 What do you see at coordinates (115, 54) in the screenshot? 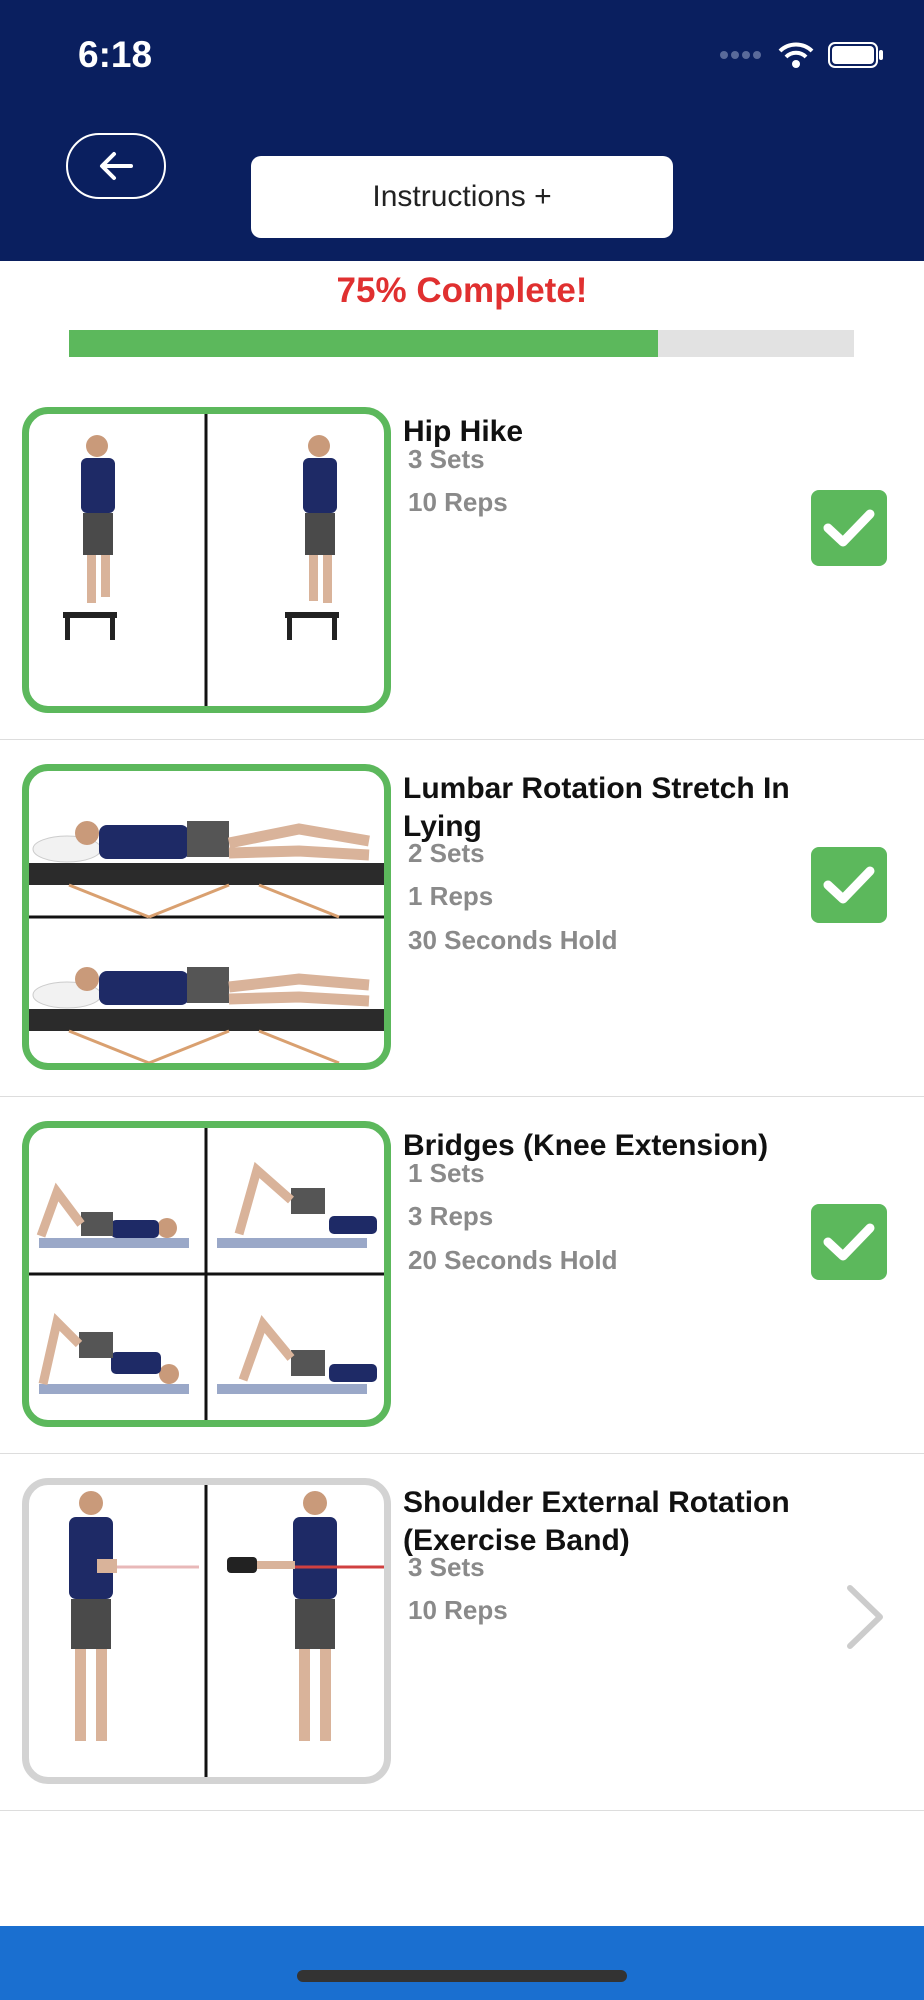
I see `status-time: 6:18` at bounding box center [115, 54].